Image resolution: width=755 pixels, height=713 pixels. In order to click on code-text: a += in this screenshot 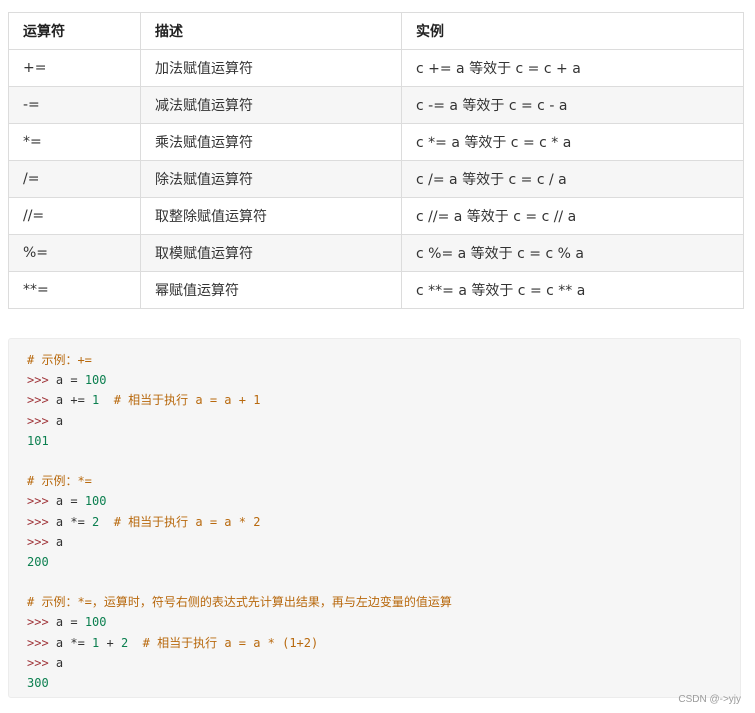, I will do `click(74, 400)`.